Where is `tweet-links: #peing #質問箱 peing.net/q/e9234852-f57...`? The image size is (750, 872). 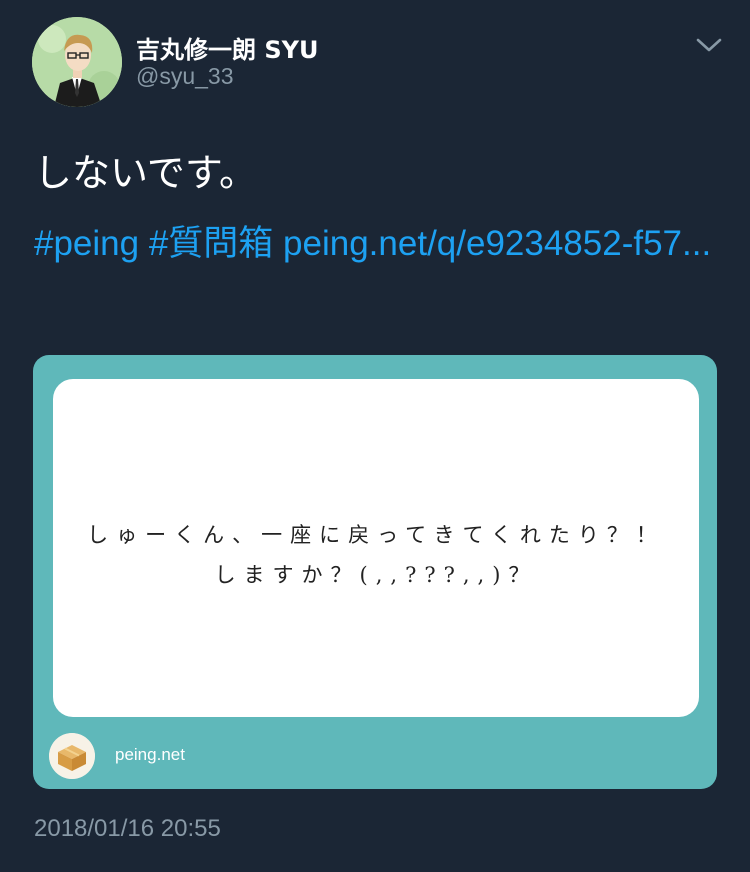
tweet-links: #peing #質問箱 peing.net/q/e9234852-f57... is located at coordinates (379, 244).